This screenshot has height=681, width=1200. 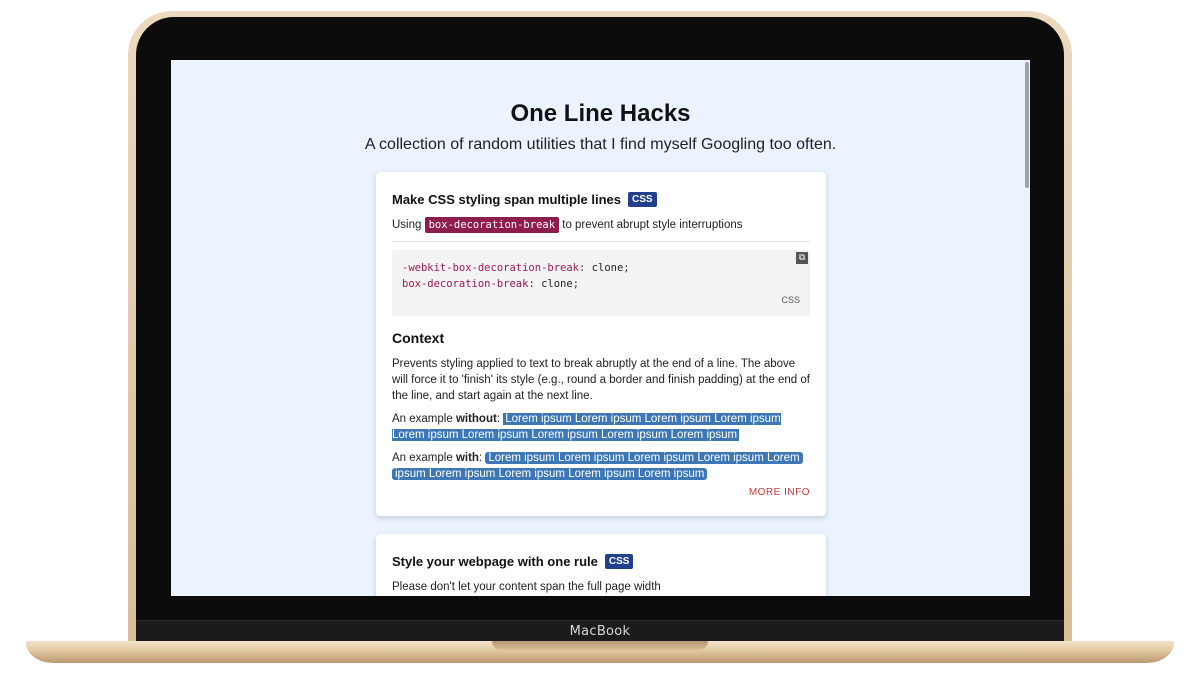 I want to click on divider, so click(x=601, y=241).